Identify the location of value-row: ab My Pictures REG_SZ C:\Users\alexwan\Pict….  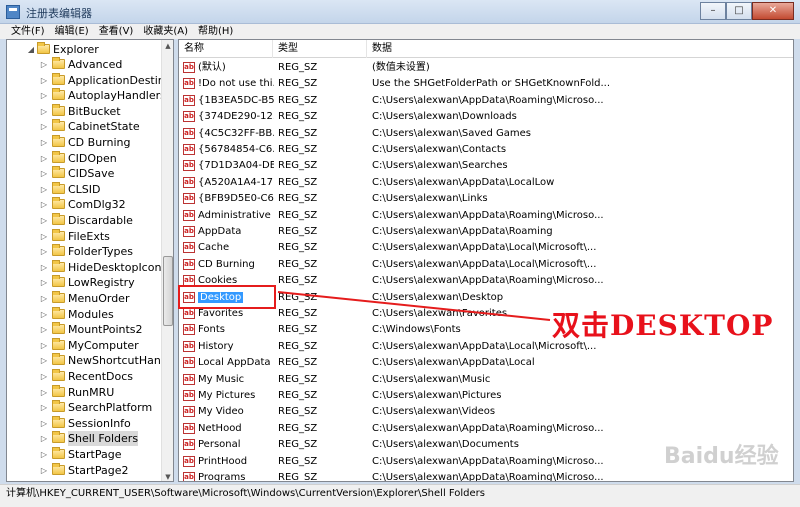
(486, 396).